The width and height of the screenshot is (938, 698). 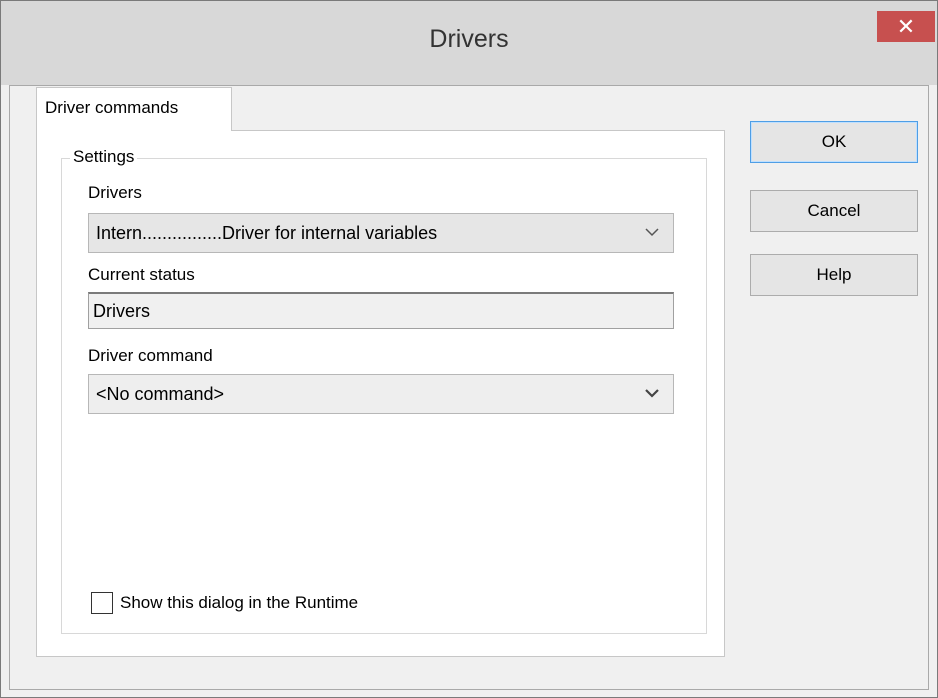 What do you see at coordinates (115, 192) in the screenshot?
I see `drivers-label: Drivers` at bounding box center [115, 192].